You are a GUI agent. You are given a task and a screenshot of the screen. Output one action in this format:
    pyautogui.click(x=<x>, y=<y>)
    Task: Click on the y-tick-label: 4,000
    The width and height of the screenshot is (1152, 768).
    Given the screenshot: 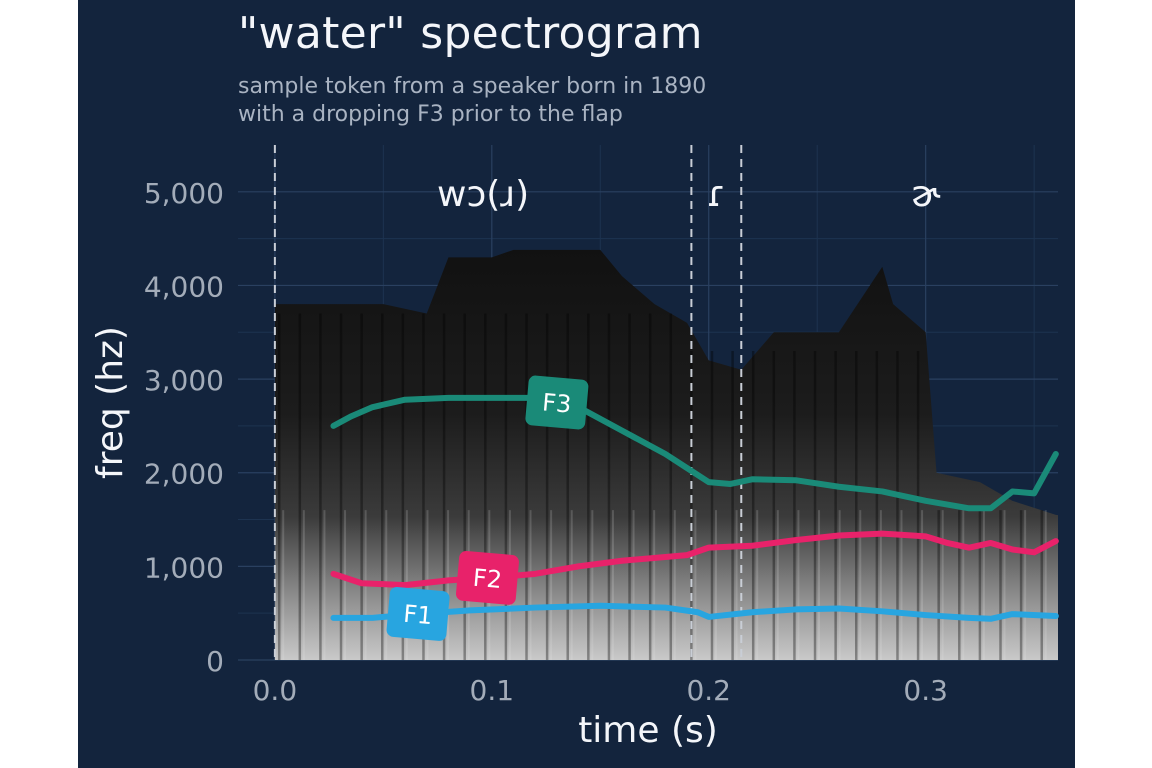 What is the action you would take?
    pyautogui.click(x=184, y=286)
    